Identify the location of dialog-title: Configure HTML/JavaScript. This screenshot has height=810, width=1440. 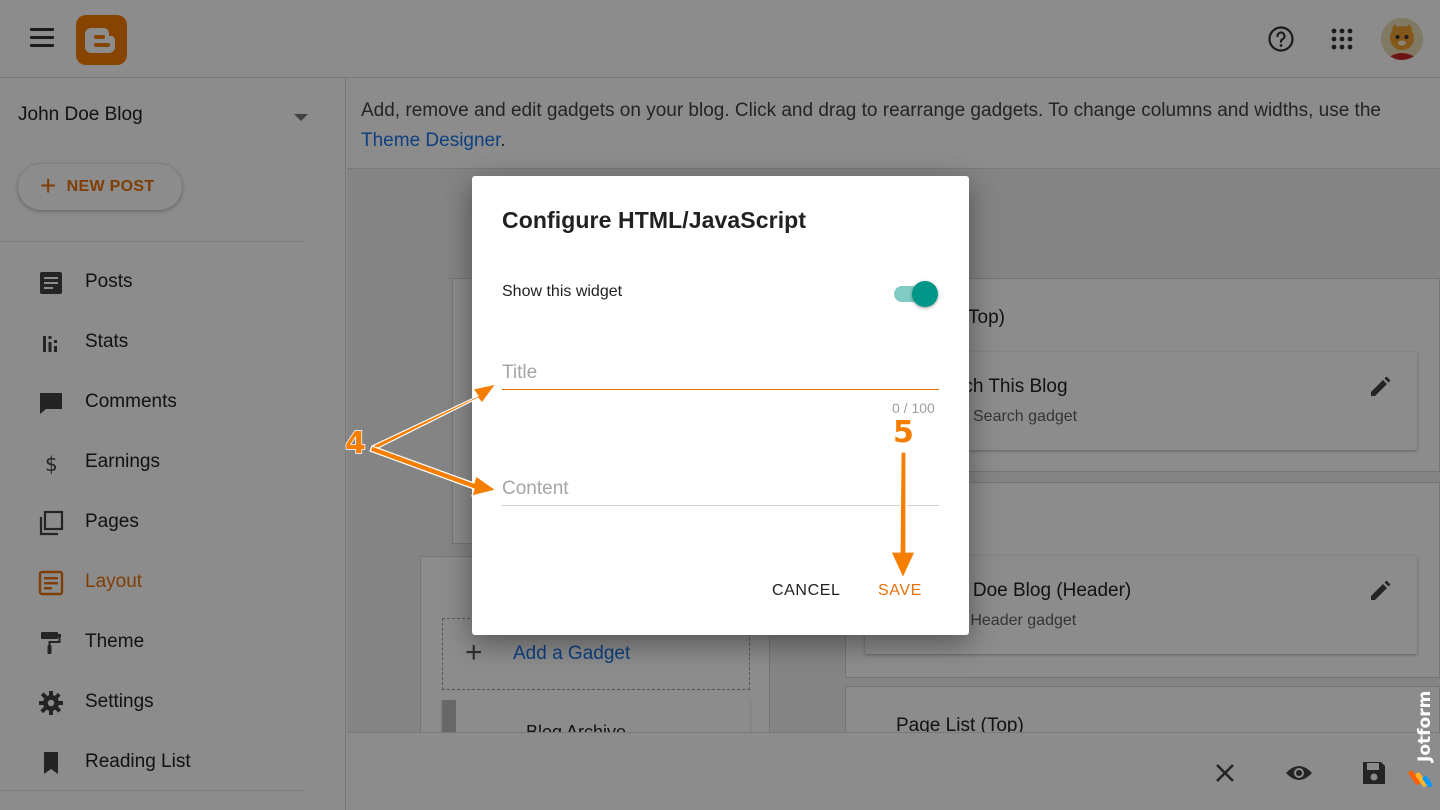
(654, 220).